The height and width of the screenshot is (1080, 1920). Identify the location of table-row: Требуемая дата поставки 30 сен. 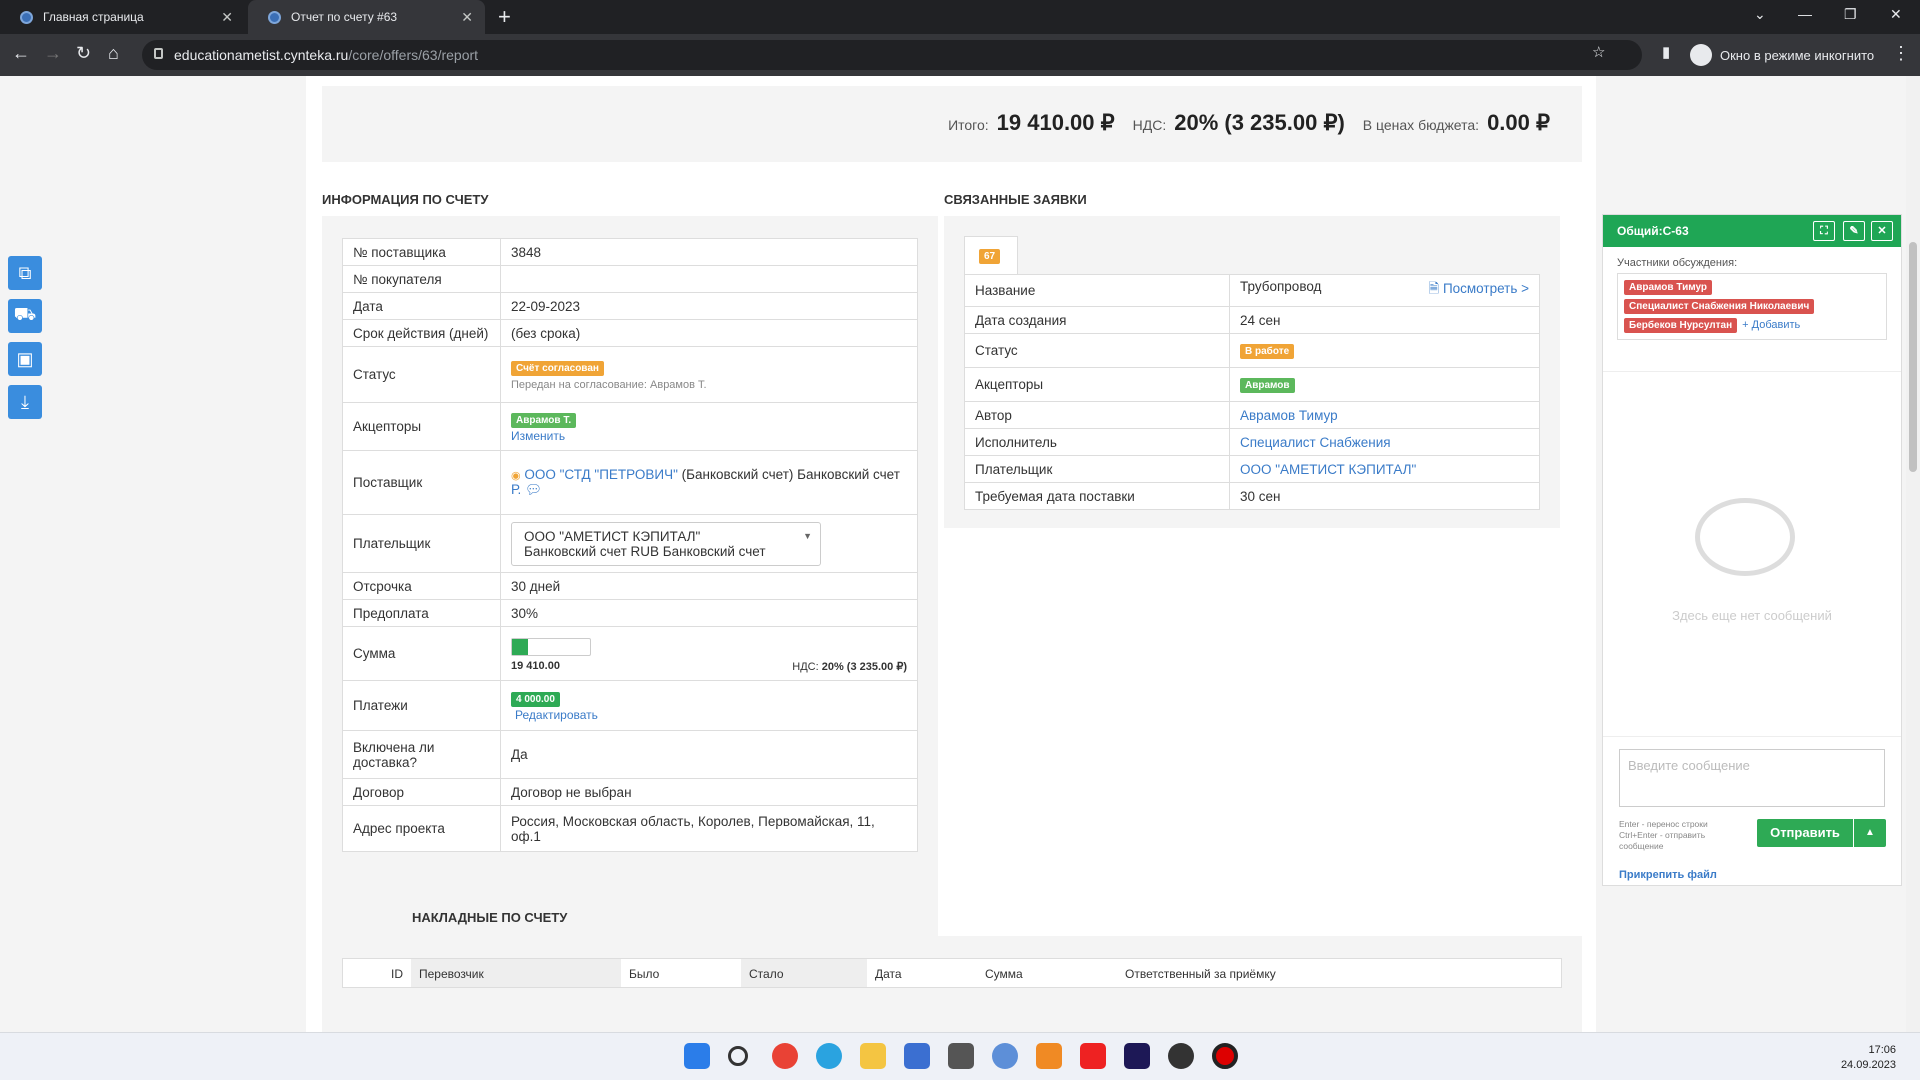
(1252, 496).